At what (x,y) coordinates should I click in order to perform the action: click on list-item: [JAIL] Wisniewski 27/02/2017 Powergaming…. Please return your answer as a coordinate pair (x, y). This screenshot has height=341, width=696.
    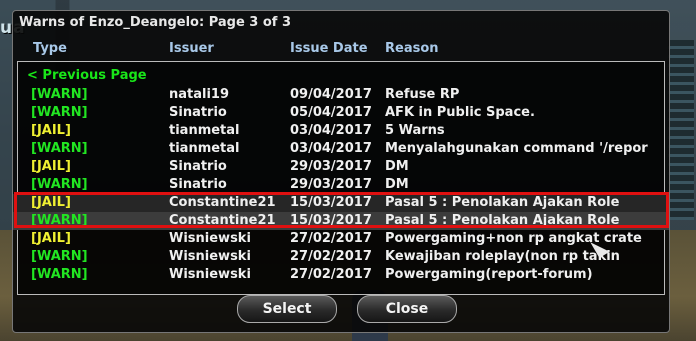
    Looking at the image, I should click on (341, 239).